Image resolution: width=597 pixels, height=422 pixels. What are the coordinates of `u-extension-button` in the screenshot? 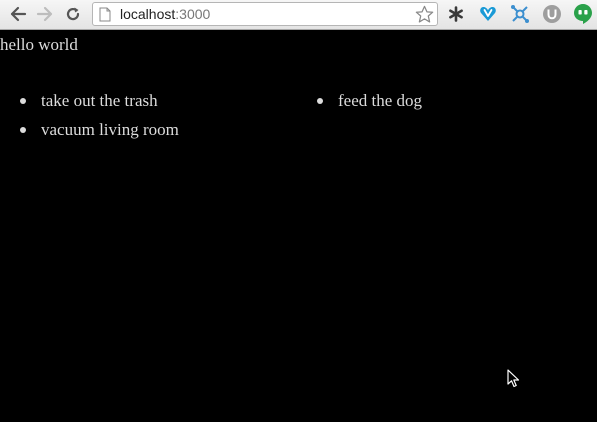 It's located at (552, 14).